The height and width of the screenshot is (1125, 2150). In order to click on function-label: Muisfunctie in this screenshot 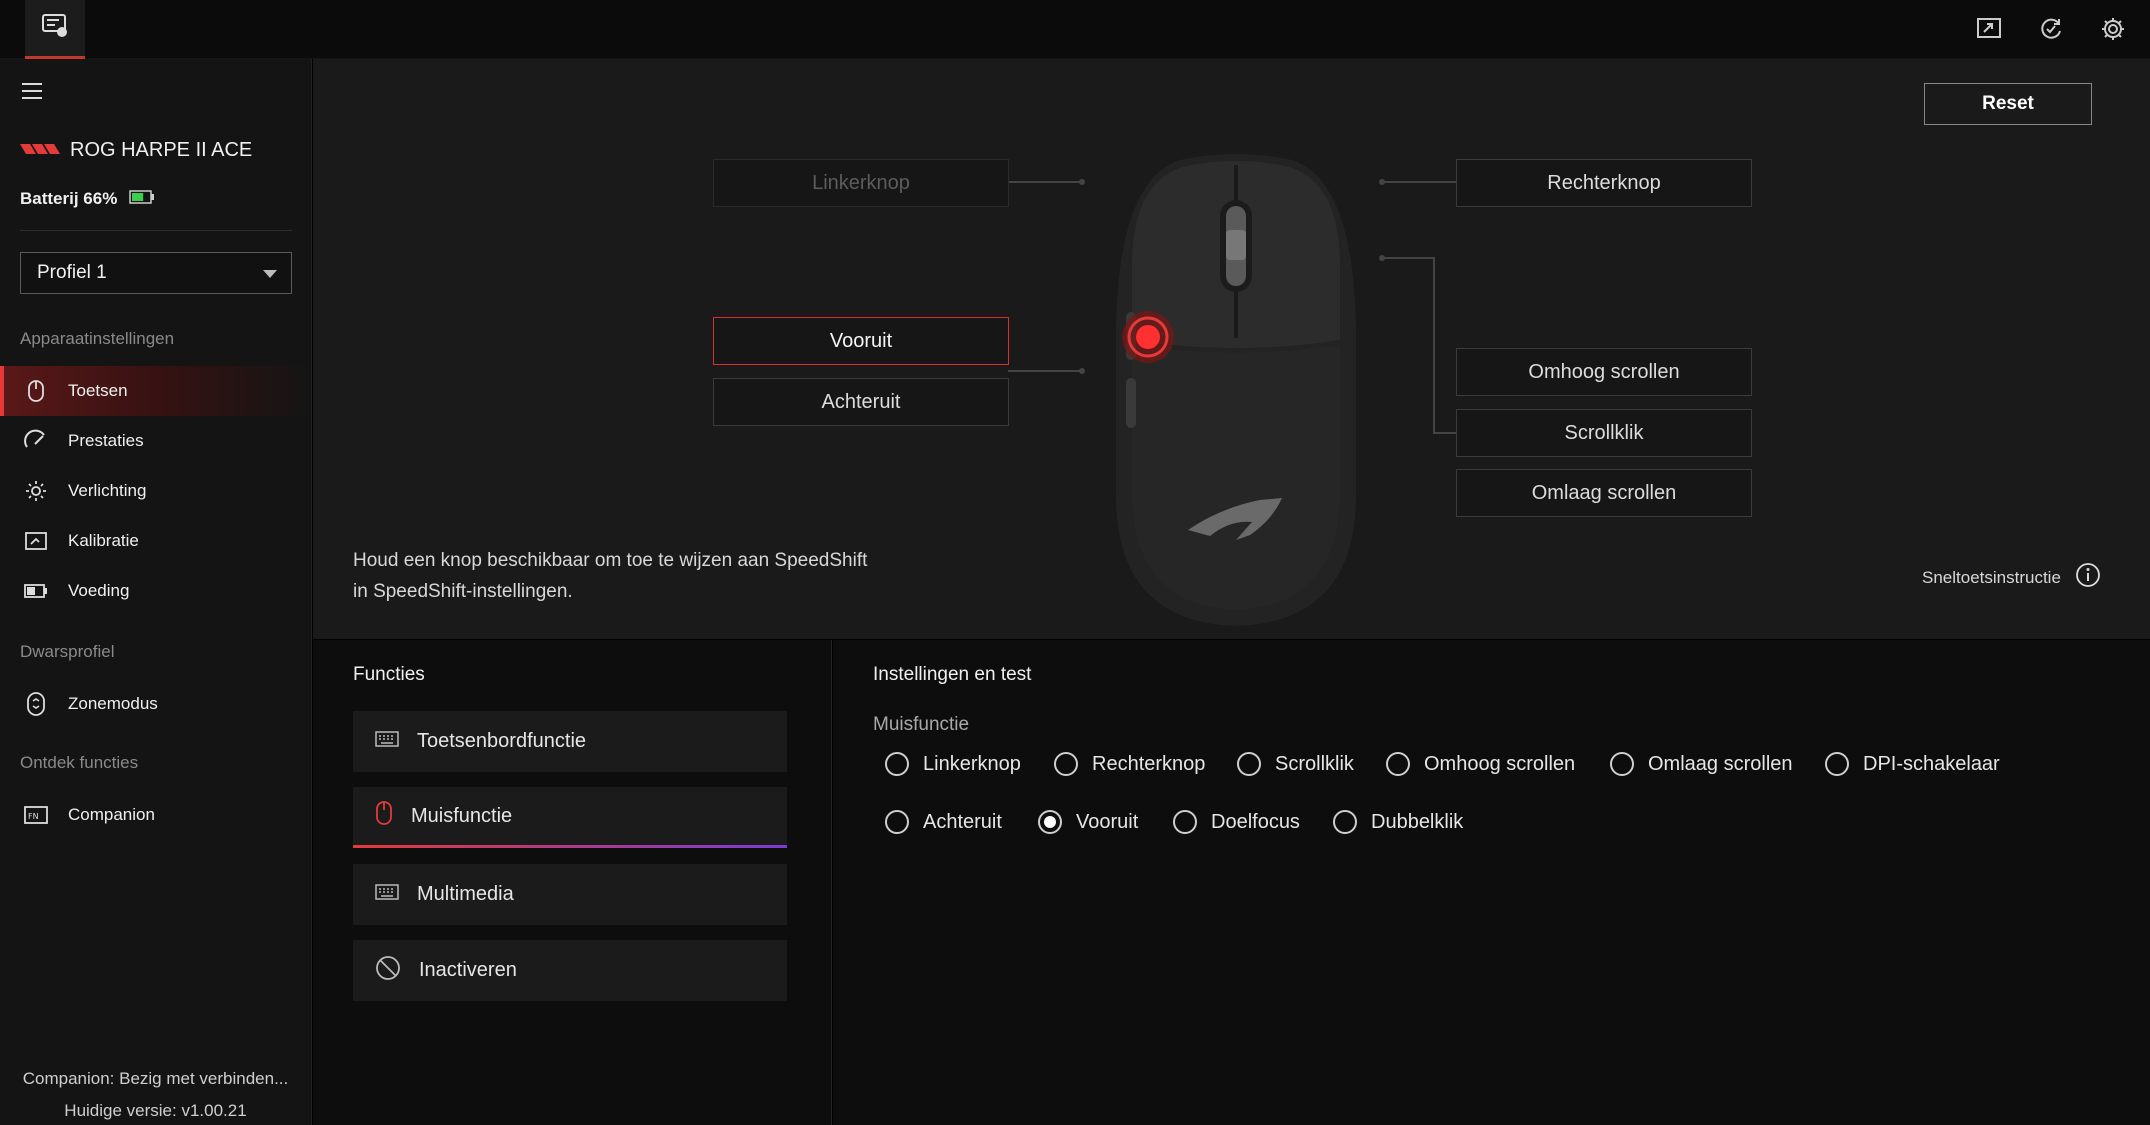, I will do `click(462, 815)`.